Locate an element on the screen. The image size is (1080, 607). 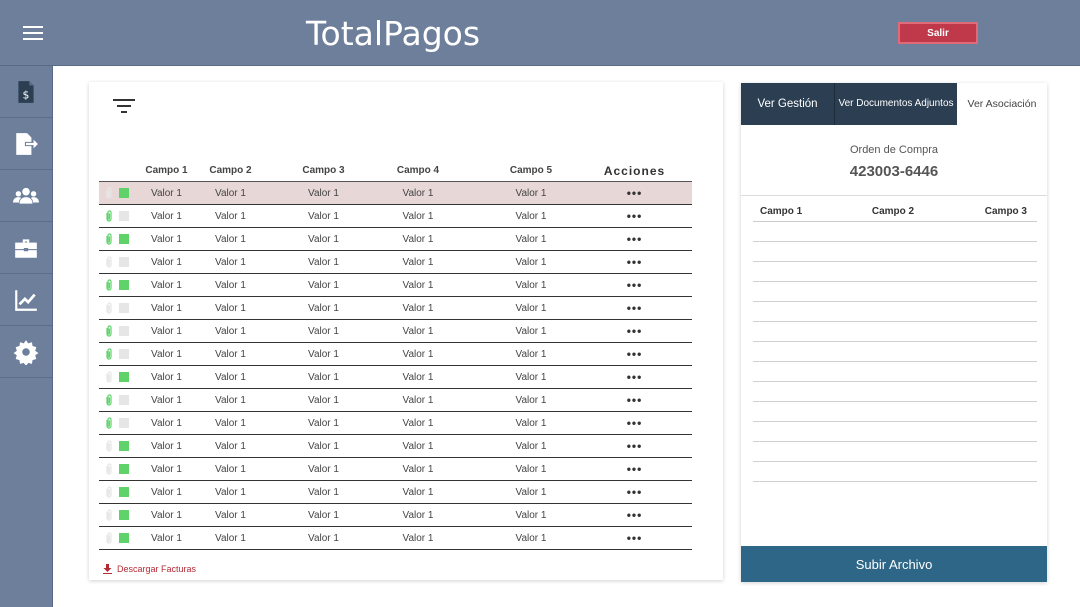
column-header: Campo 2 is located at coordinates (230, 170).